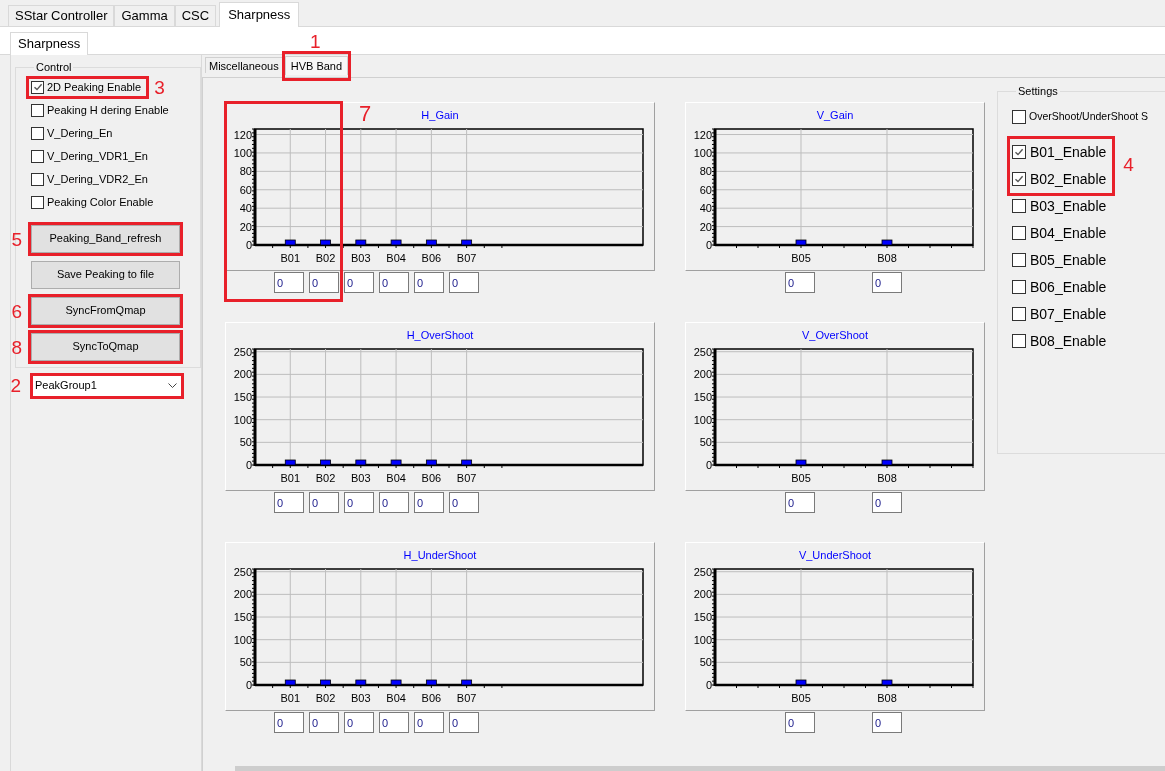 This screenshot has width=1165, height=771. Describe the element at coordinates (97, 179) in the screenshot. I see `checkbox-label: V_Dering_VDR2_En` at that location.